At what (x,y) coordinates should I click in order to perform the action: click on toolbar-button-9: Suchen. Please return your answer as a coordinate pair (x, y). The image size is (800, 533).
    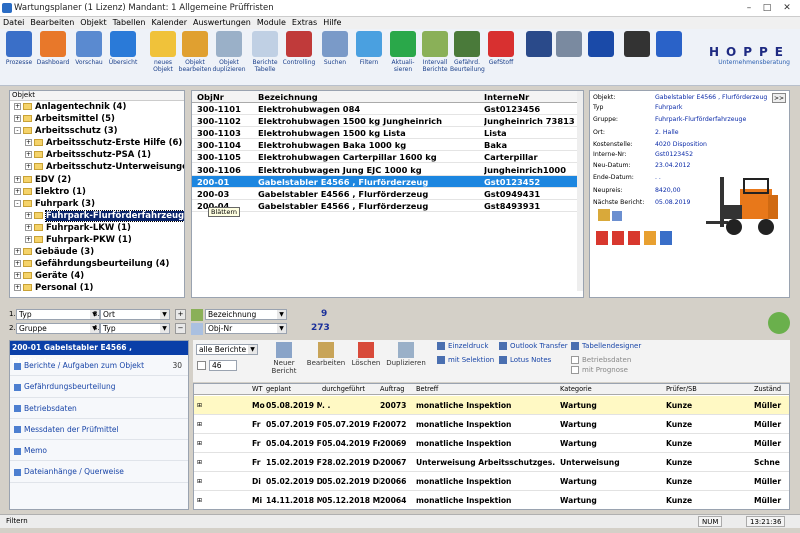
    Looking at the image, I should click on (335, 48).